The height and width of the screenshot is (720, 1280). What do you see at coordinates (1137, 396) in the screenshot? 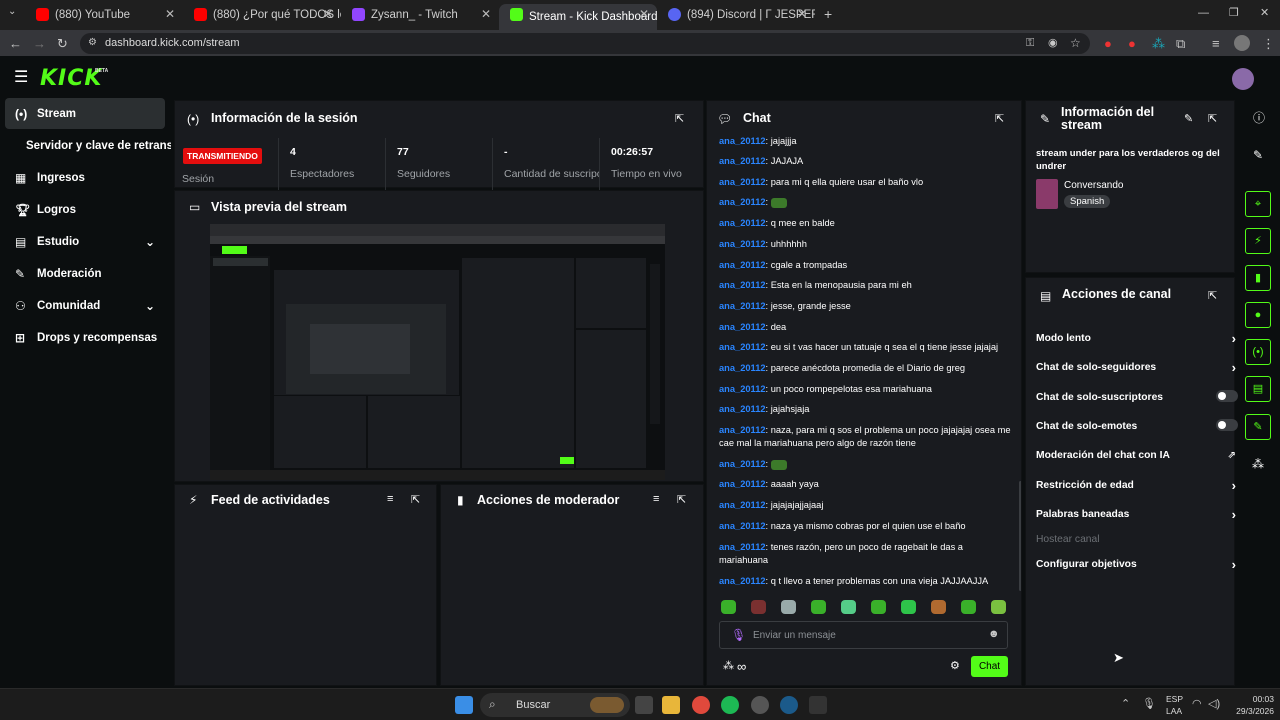
I see `action-subscribers-only: Chat de solo-suscriptores` at bounding box center [1137, 396].